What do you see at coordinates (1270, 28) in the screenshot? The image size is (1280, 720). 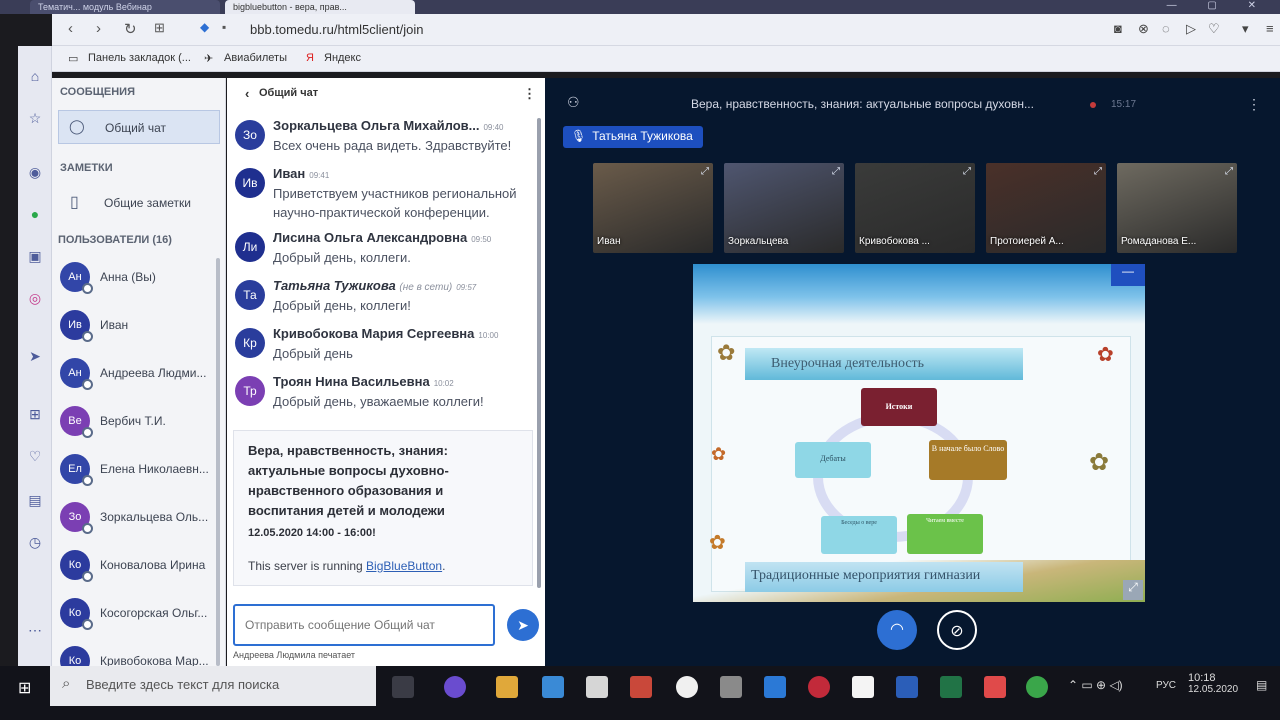 I see `menu-icon: ≡` at bounding box center [1270, 28].